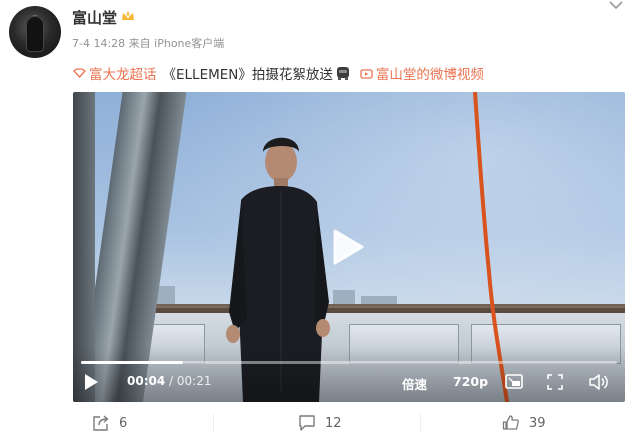 The image size is (640, 448). Describe the element at coordinates (194, 381) in the screenshot. I see `duration: 00:21` at that location.